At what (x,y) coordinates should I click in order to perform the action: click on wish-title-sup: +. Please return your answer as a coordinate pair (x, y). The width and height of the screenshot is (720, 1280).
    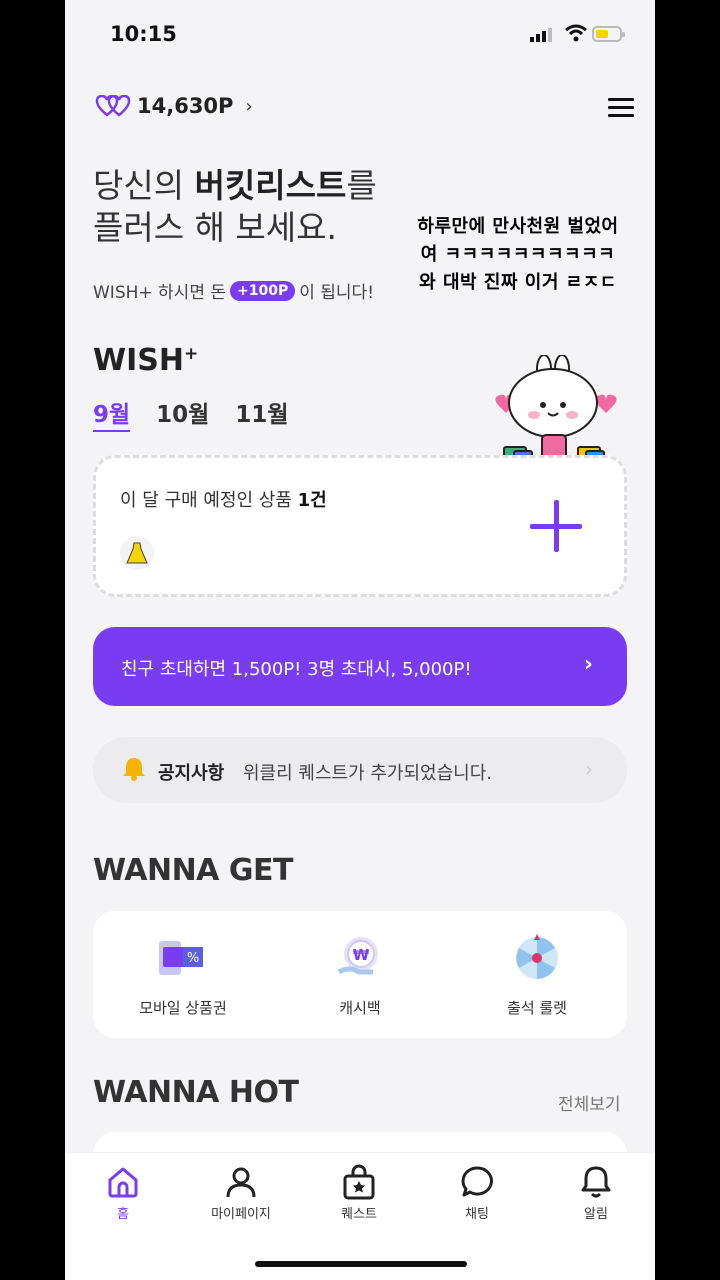
    Looking at the image, I should click on (191, 354).